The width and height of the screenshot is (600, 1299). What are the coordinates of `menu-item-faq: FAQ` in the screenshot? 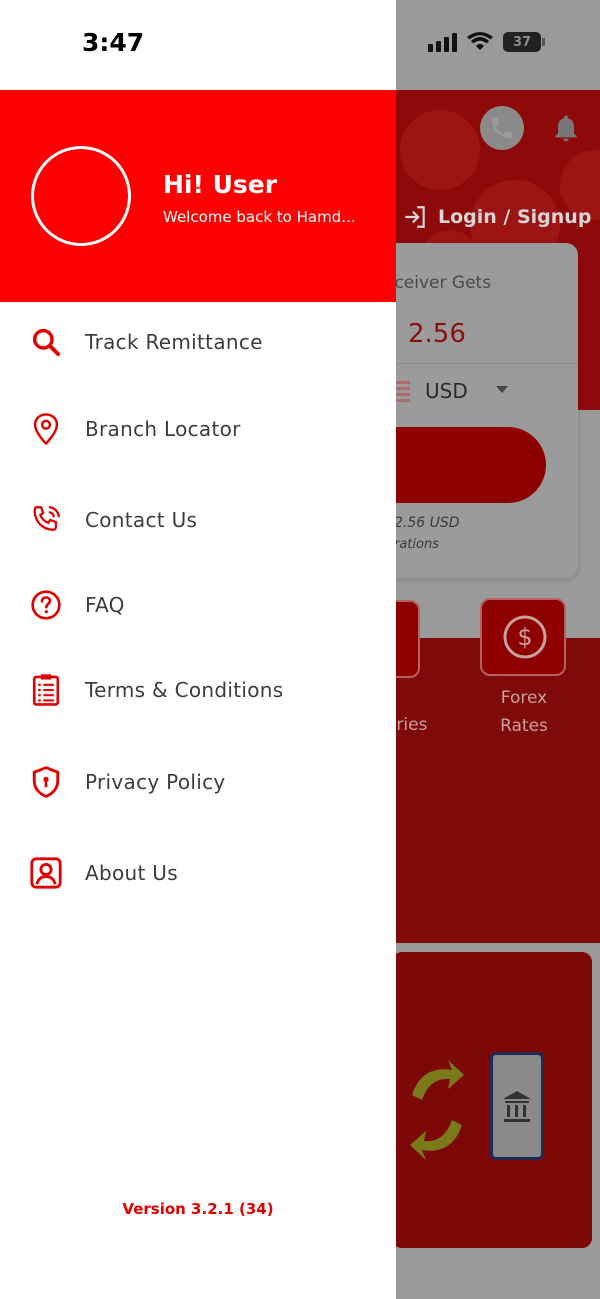 It's located at (198, 605).